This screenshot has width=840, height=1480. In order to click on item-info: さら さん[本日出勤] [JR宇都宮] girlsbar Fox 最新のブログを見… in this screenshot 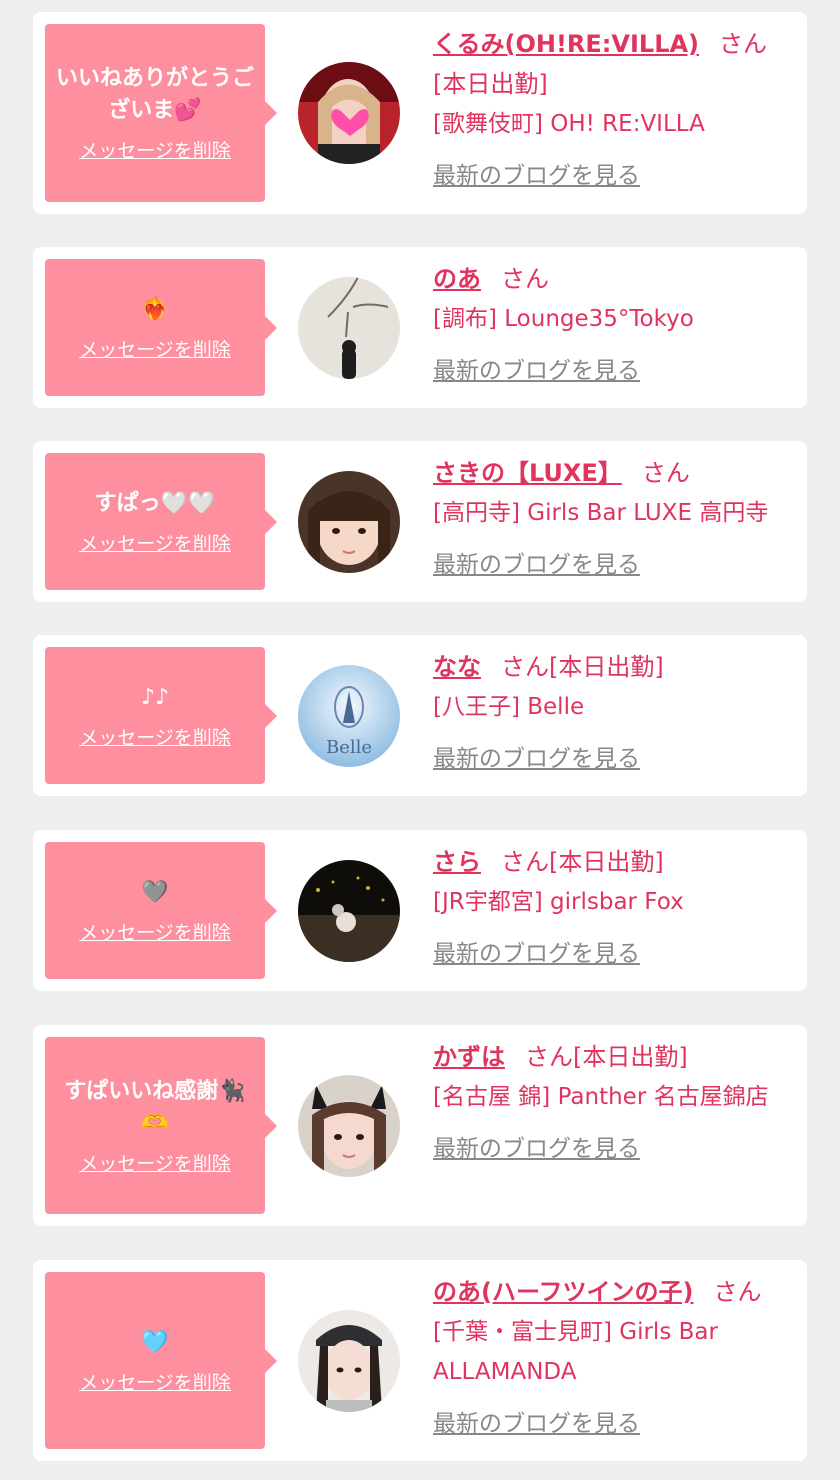, I will do `click(615, 908)`.